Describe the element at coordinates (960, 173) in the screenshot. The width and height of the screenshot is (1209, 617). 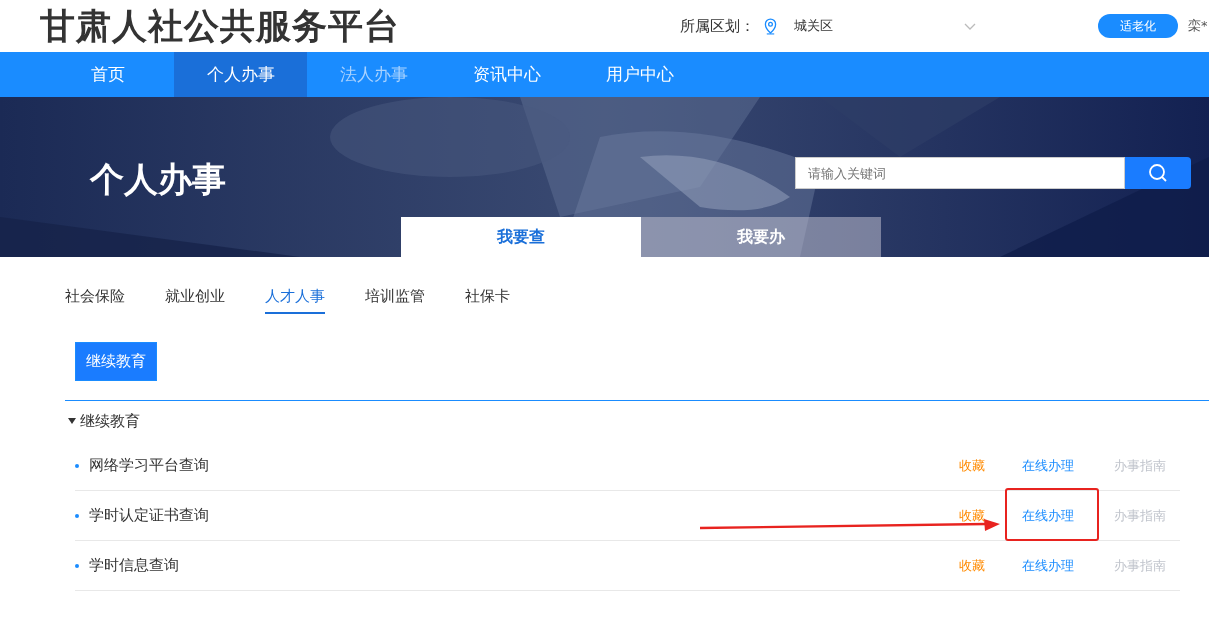
I see `search-field: 请输入关键词` at that location.